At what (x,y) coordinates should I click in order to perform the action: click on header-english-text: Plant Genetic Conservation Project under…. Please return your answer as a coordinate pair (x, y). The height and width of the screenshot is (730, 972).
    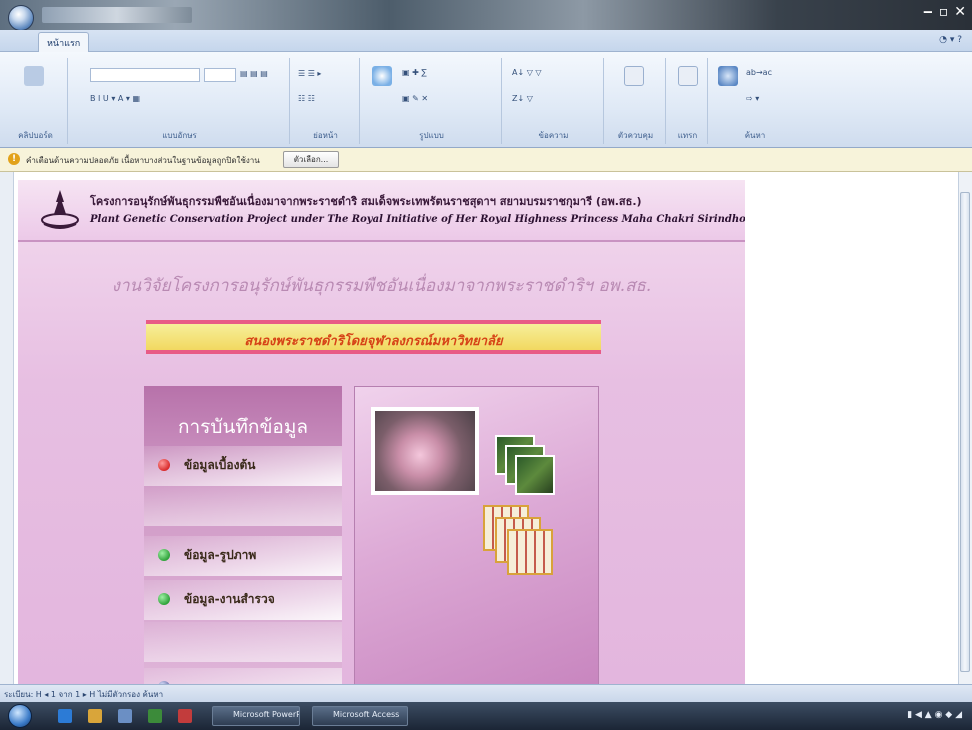
    Looking at the image, I should click on (417, 219).